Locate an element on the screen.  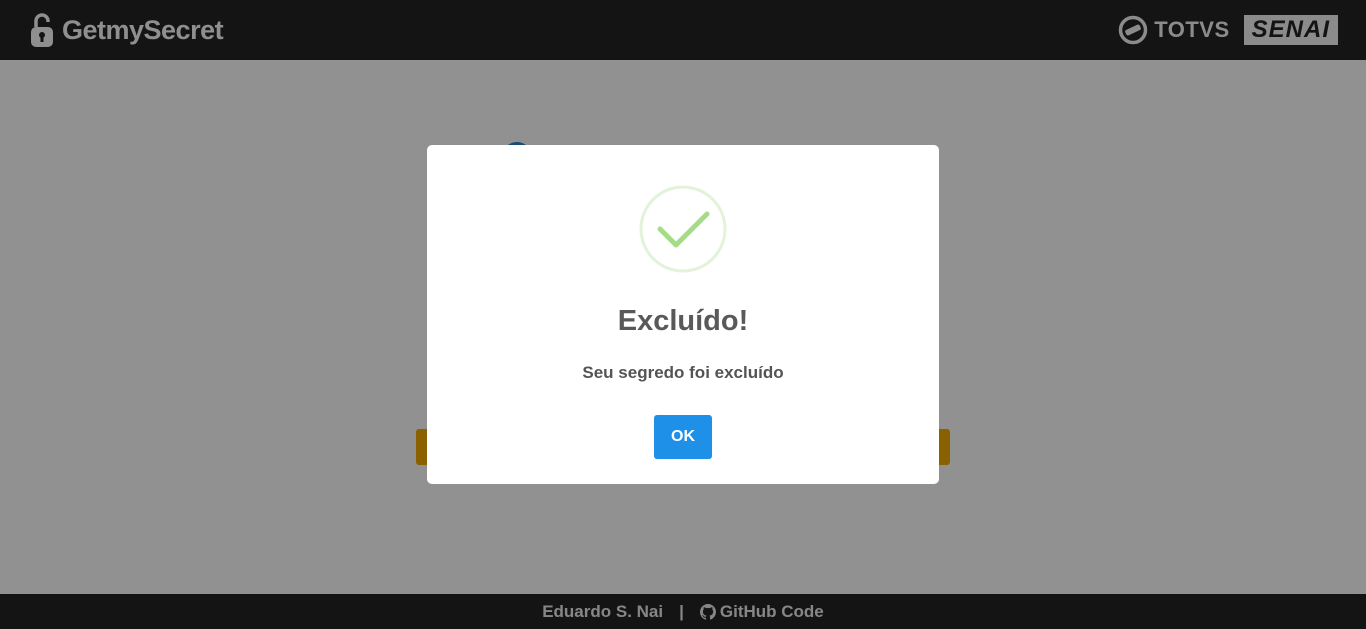
success-check-icon is located at coordinates (683, 229).